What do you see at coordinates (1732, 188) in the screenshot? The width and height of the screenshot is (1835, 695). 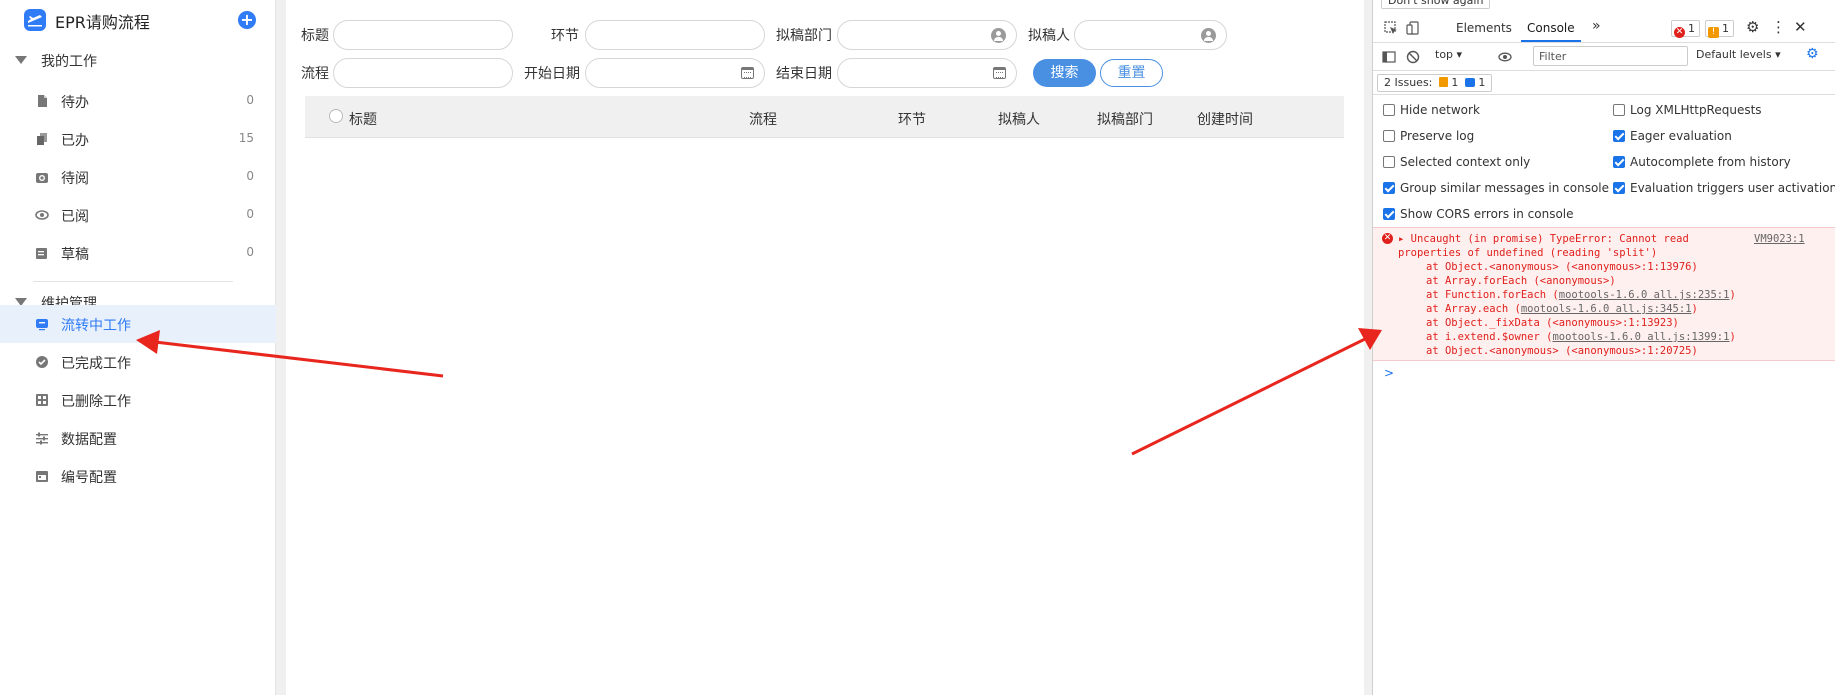 I see `option-label: Evaluation triggers user activation` at bounding box center [1732, 188].